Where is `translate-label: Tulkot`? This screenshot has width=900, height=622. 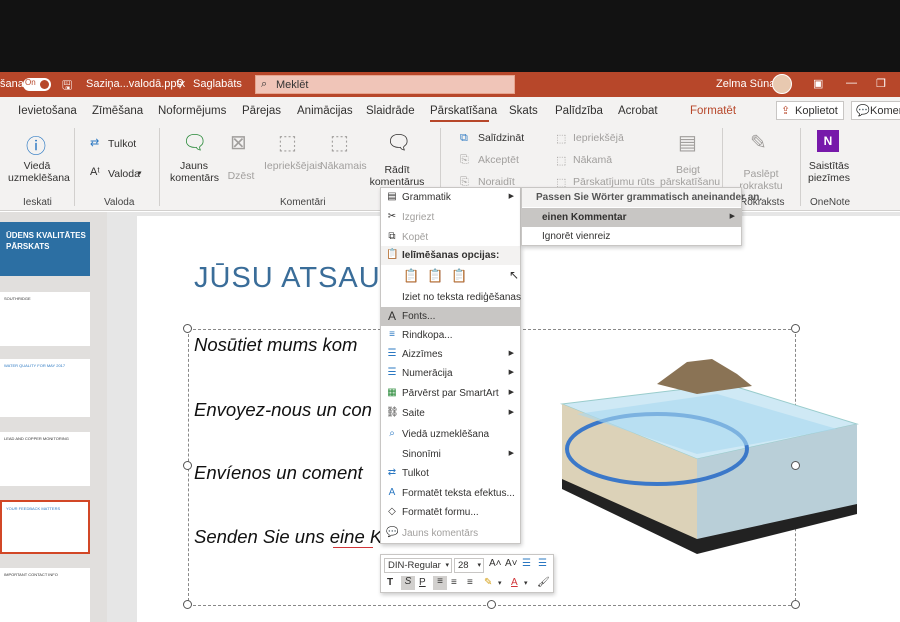 translate-label: Tulkot is located at coordinates (122, 144).